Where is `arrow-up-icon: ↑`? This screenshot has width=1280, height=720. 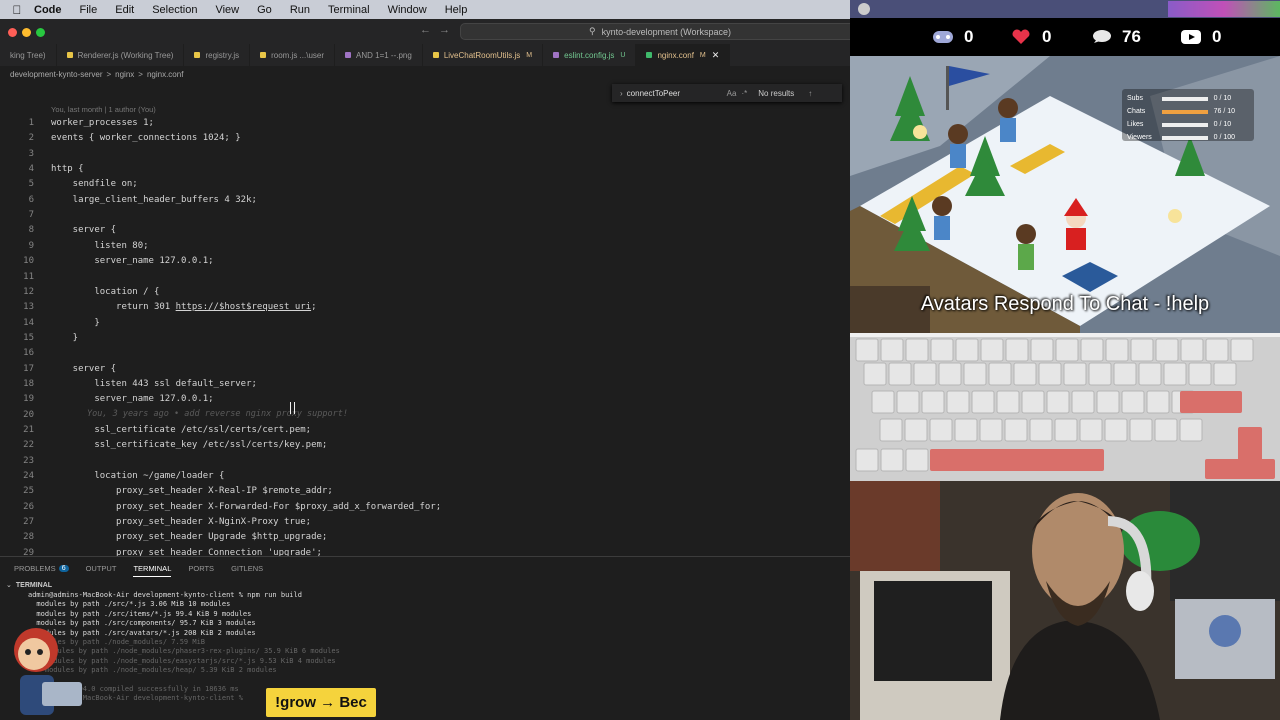 arrow-up-icon: ↑ is located at coordinates (810, 93).